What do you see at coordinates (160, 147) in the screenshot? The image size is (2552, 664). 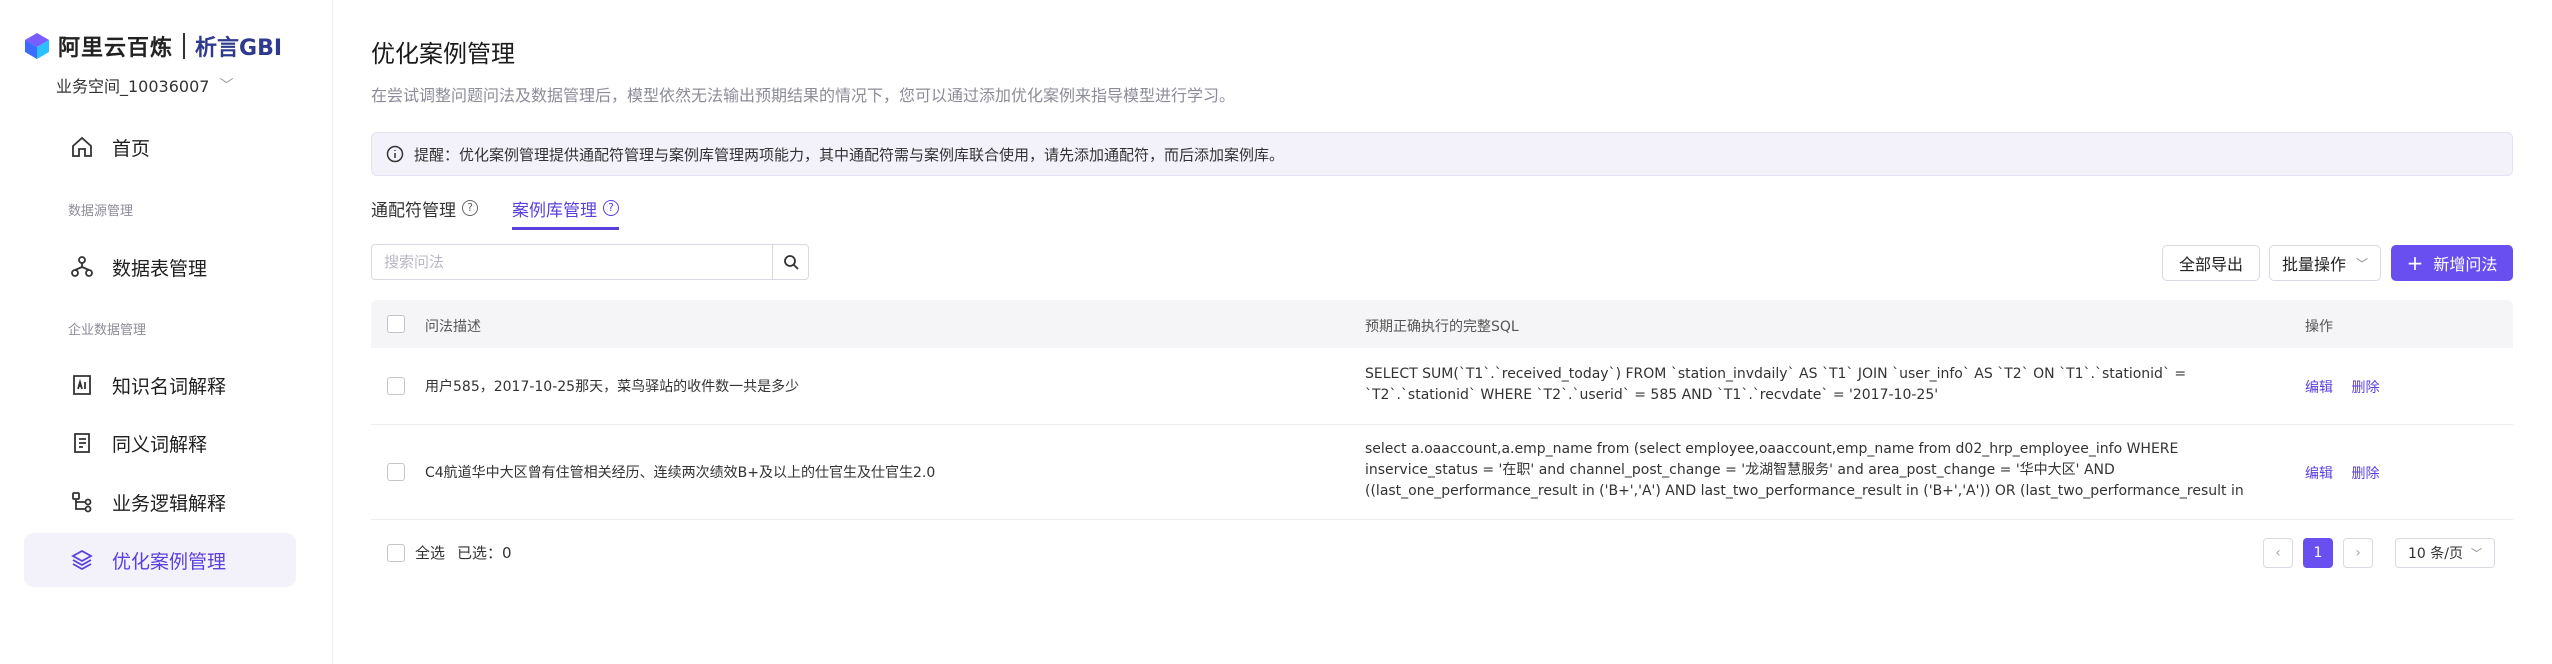 I see `sidebar-item-home: 首页` at bounding box center [160, 147].